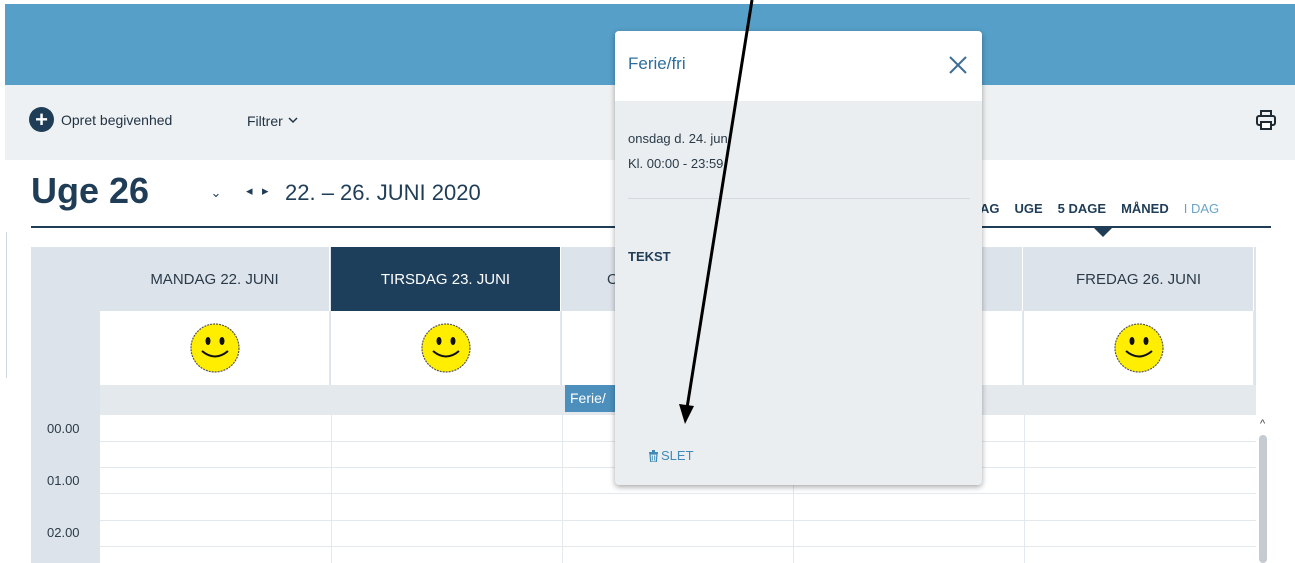 Image resolution: width=1295 pixels, height=563 pixels. What do you see at coordinates (265, 121) in the screenshot?
I see `filter-label: Filtrer` at bounding box center [265, 121].